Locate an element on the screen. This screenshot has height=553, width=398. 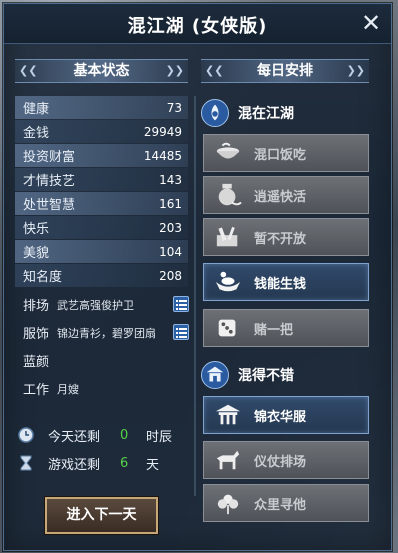
group-header-doing-well: 混得不错 is located at coordinates (247, 375).